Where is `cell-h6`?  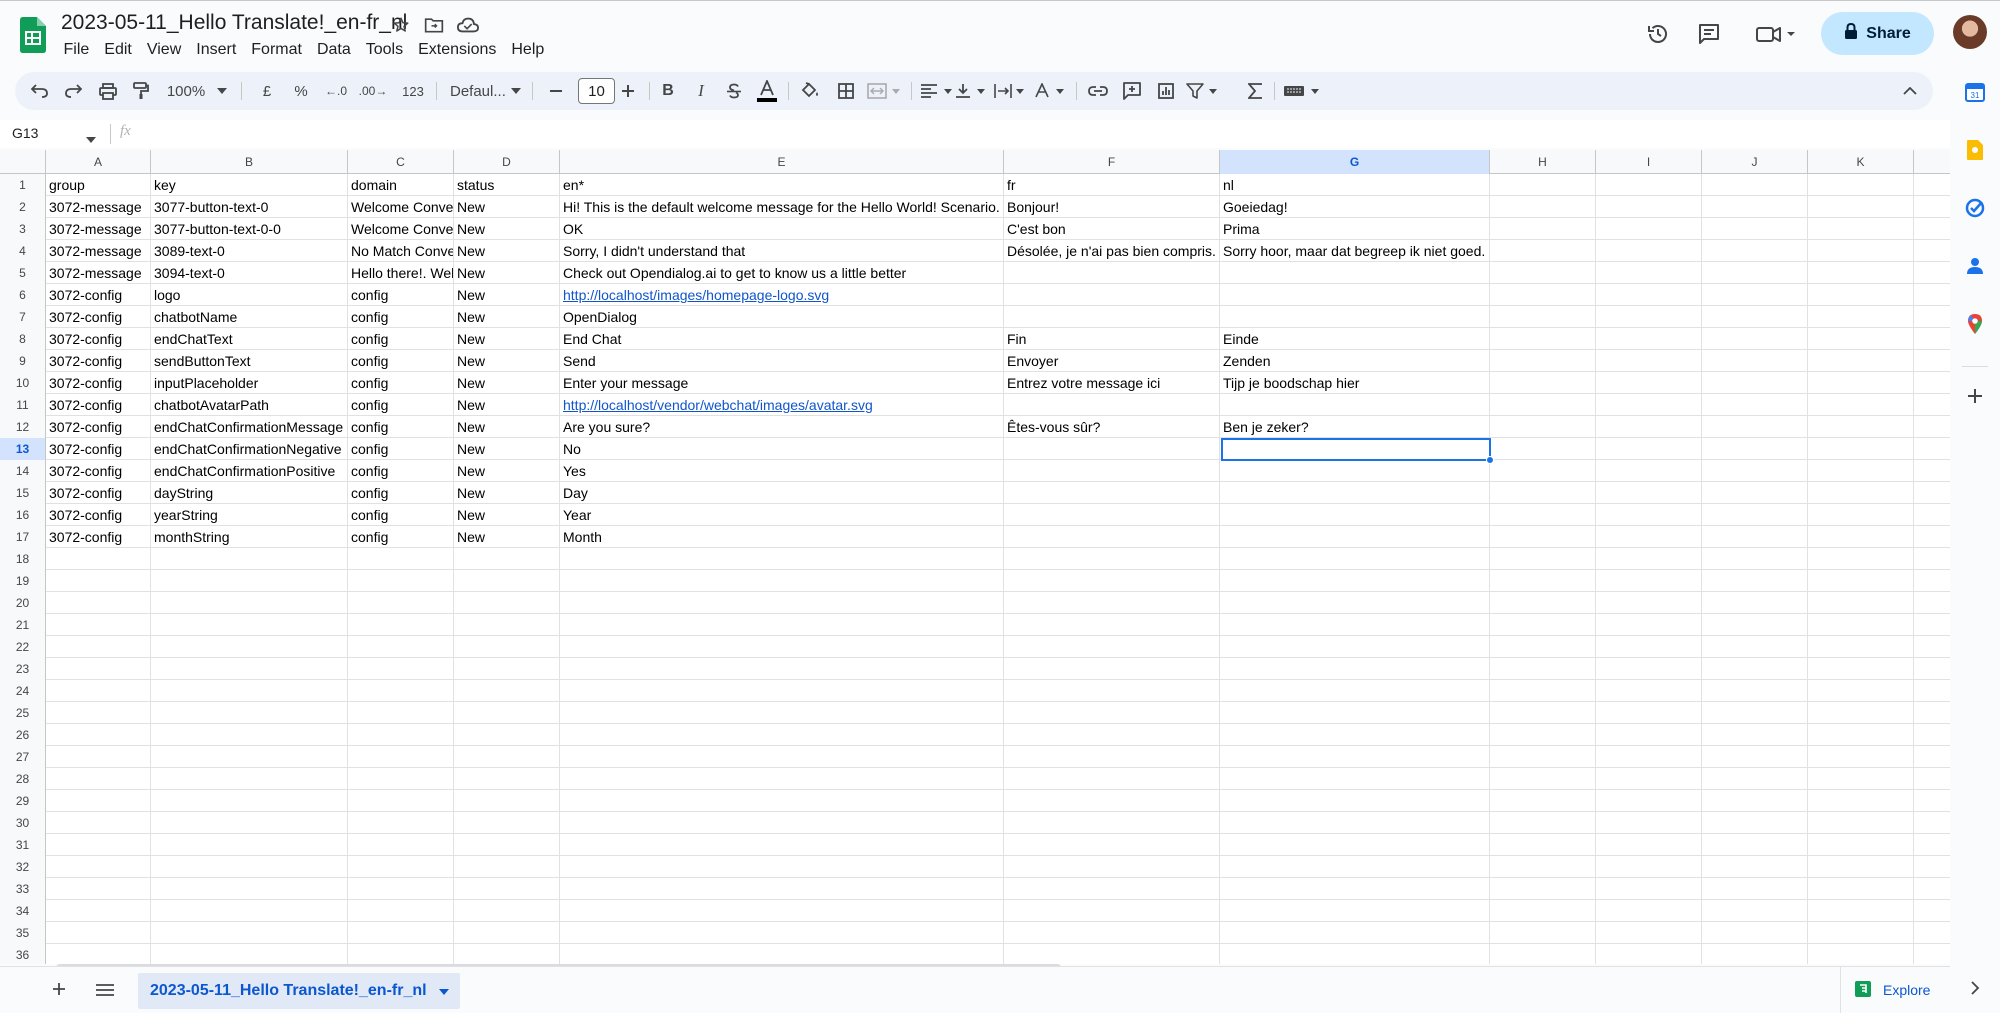
cell-h6 is located at coordinates (1543, 295).